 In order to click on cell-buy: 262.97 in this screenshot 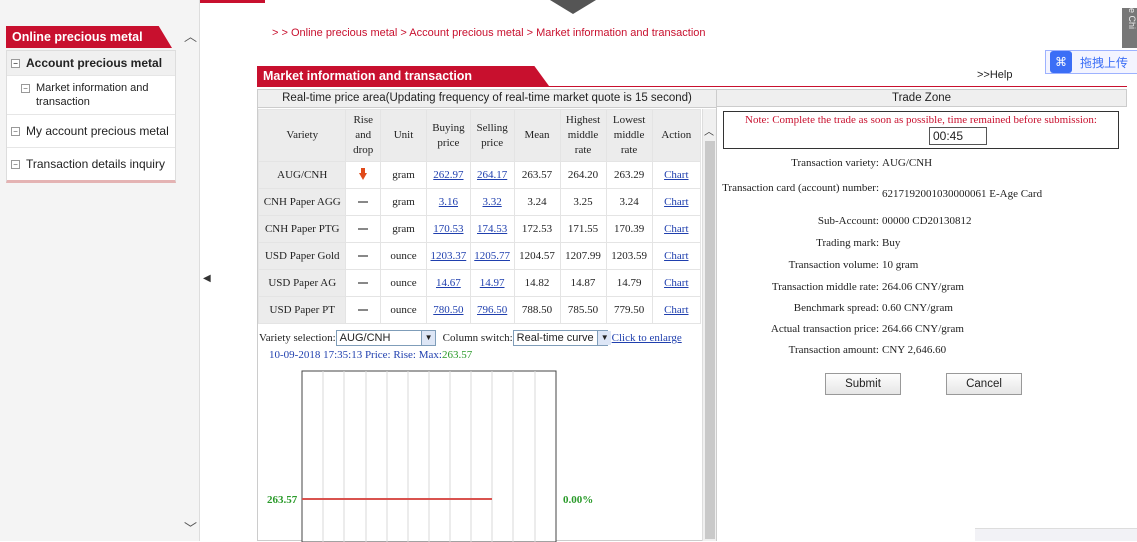, I will do `click(448, 175)`.